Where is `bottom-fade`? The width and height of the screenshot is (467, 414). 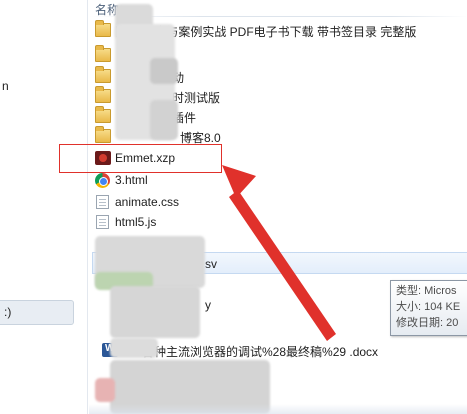 bottom-fade is located at coordinates (278, 409).